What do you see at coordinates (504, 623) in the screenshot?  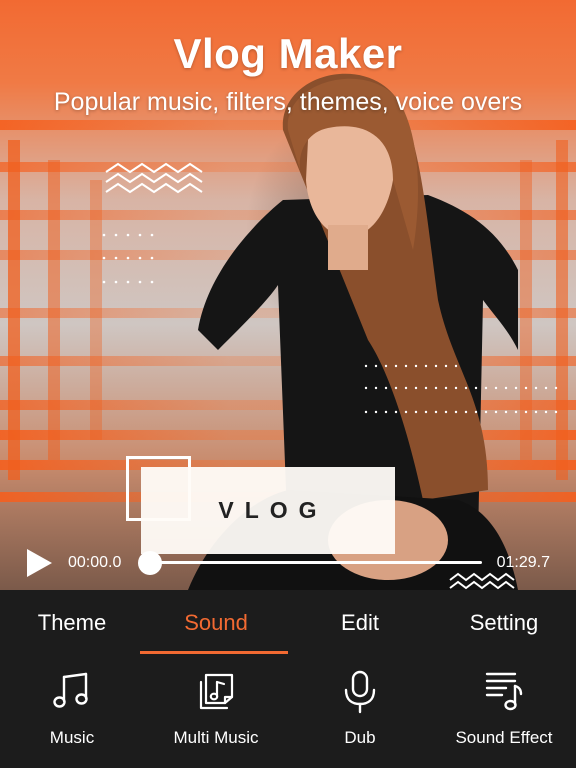 I see `tab-setting: Setting` at bounding box center [504, 623].